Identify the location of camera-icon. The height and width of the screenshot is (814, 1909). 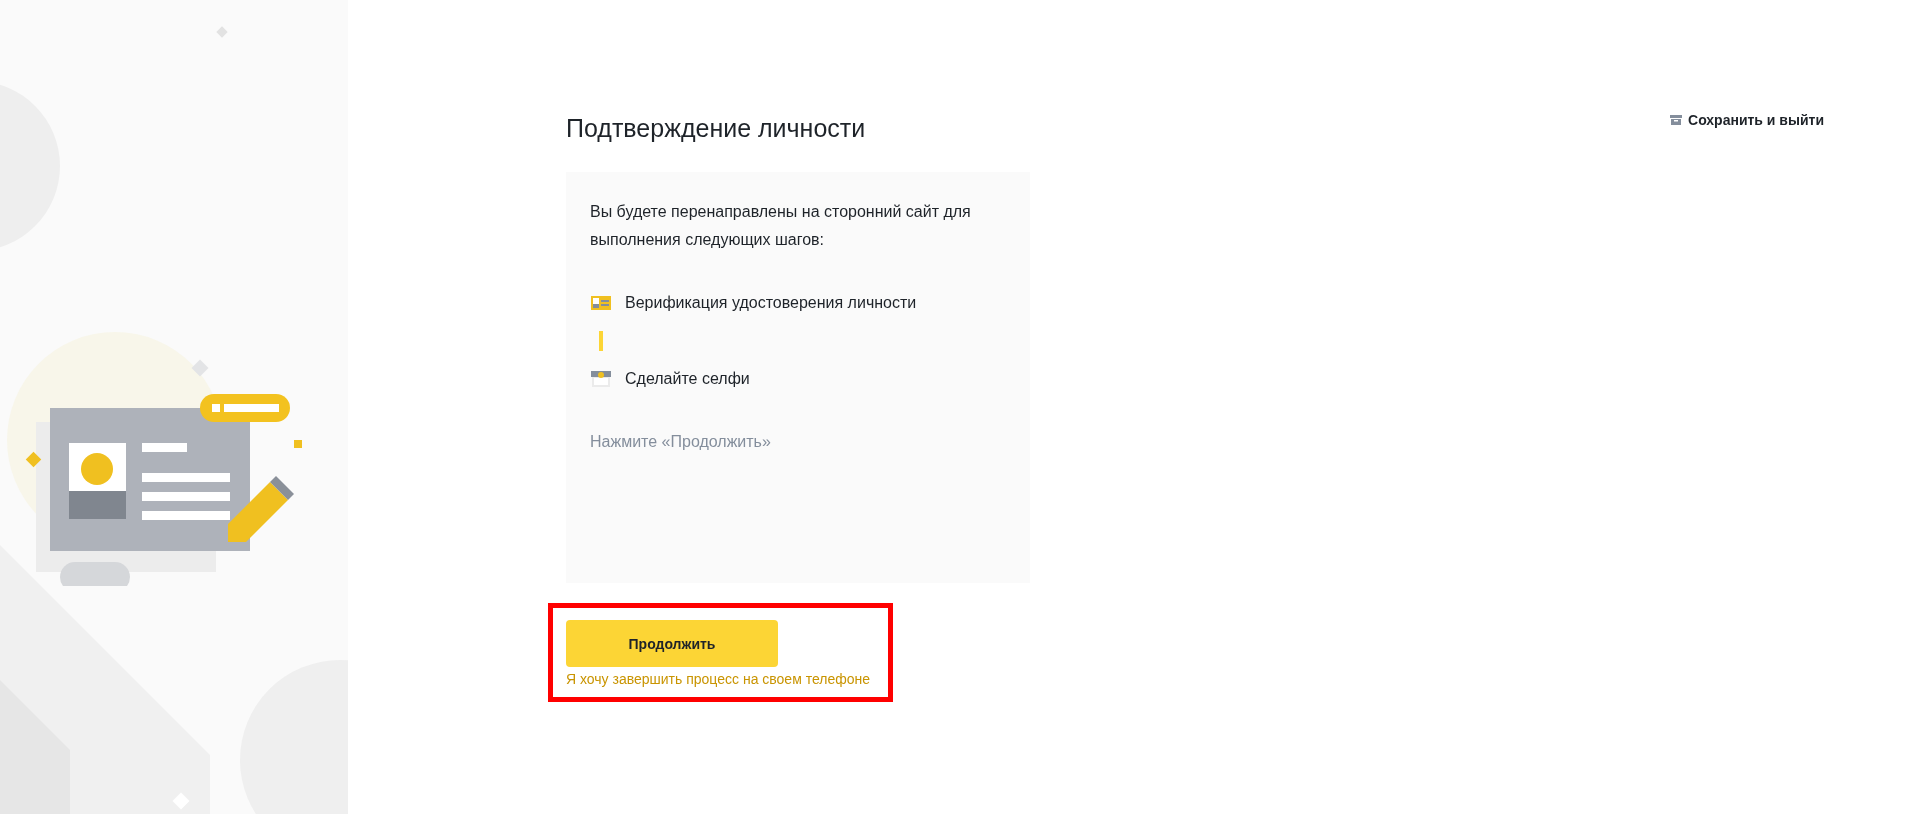
(601, 379).